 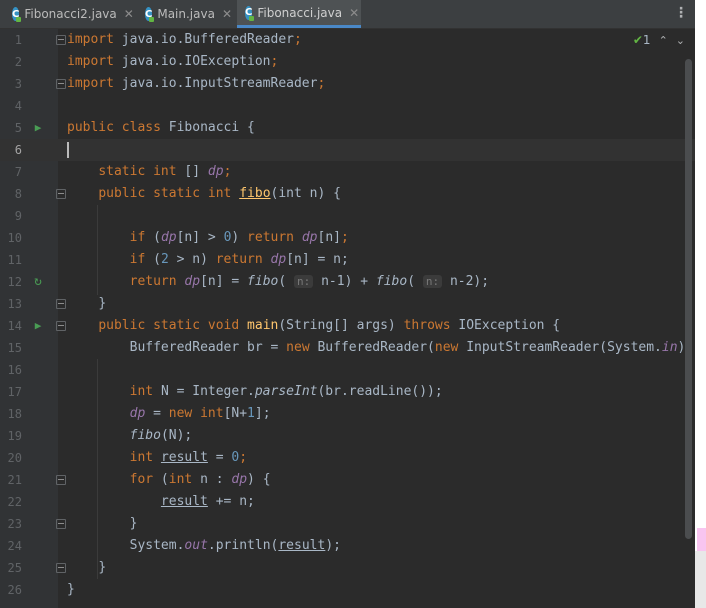 I want to click on vertical-scrollbar, so click(x=688, y=299).